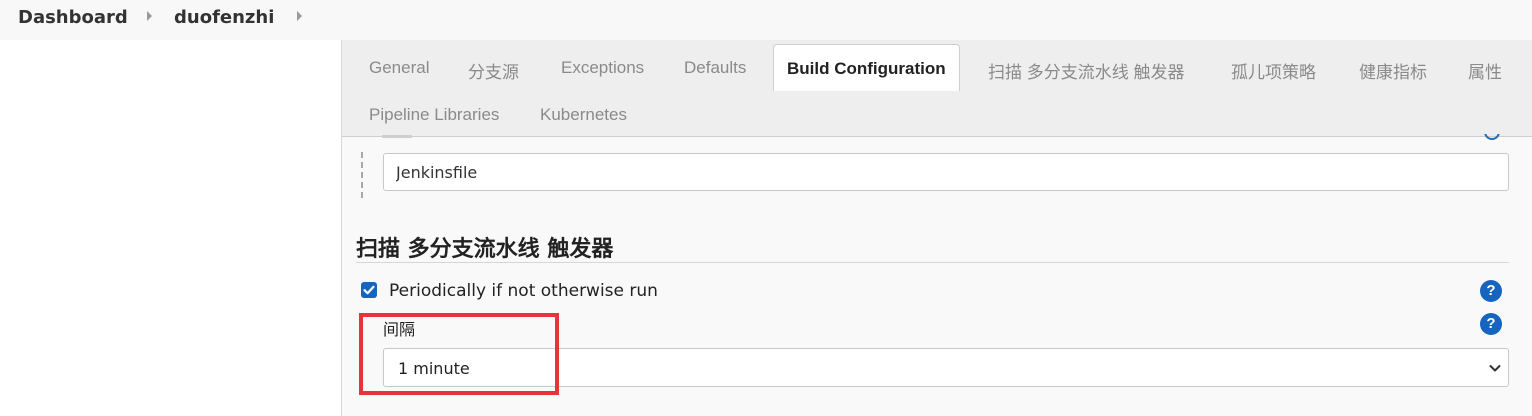 The height and width of the screenshot is (416, 1532). I want to click on tab-properties: 属性, so click(1485, 70).